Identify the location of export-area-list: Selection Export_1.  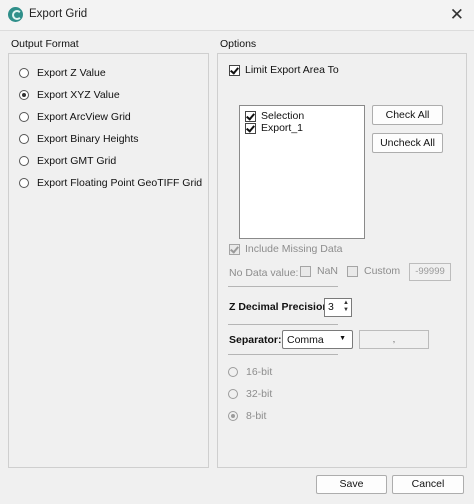
(302, 172).